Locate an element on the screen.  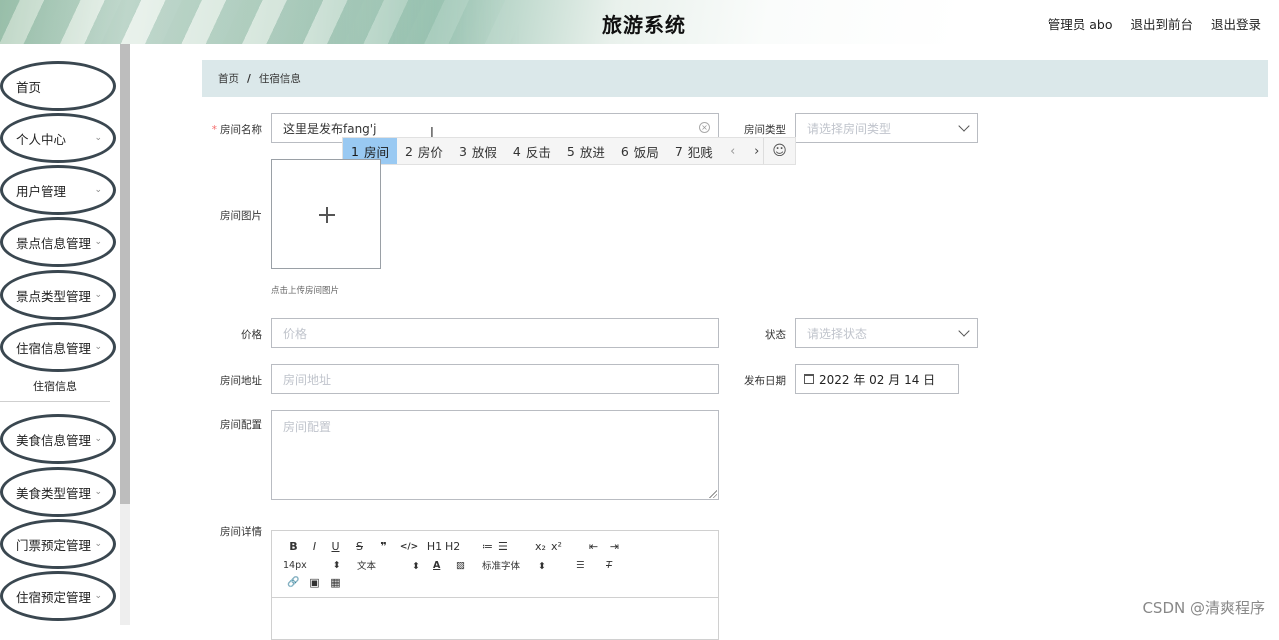
ordered-list-icon: ≔ is located at coordinates (487, 546).